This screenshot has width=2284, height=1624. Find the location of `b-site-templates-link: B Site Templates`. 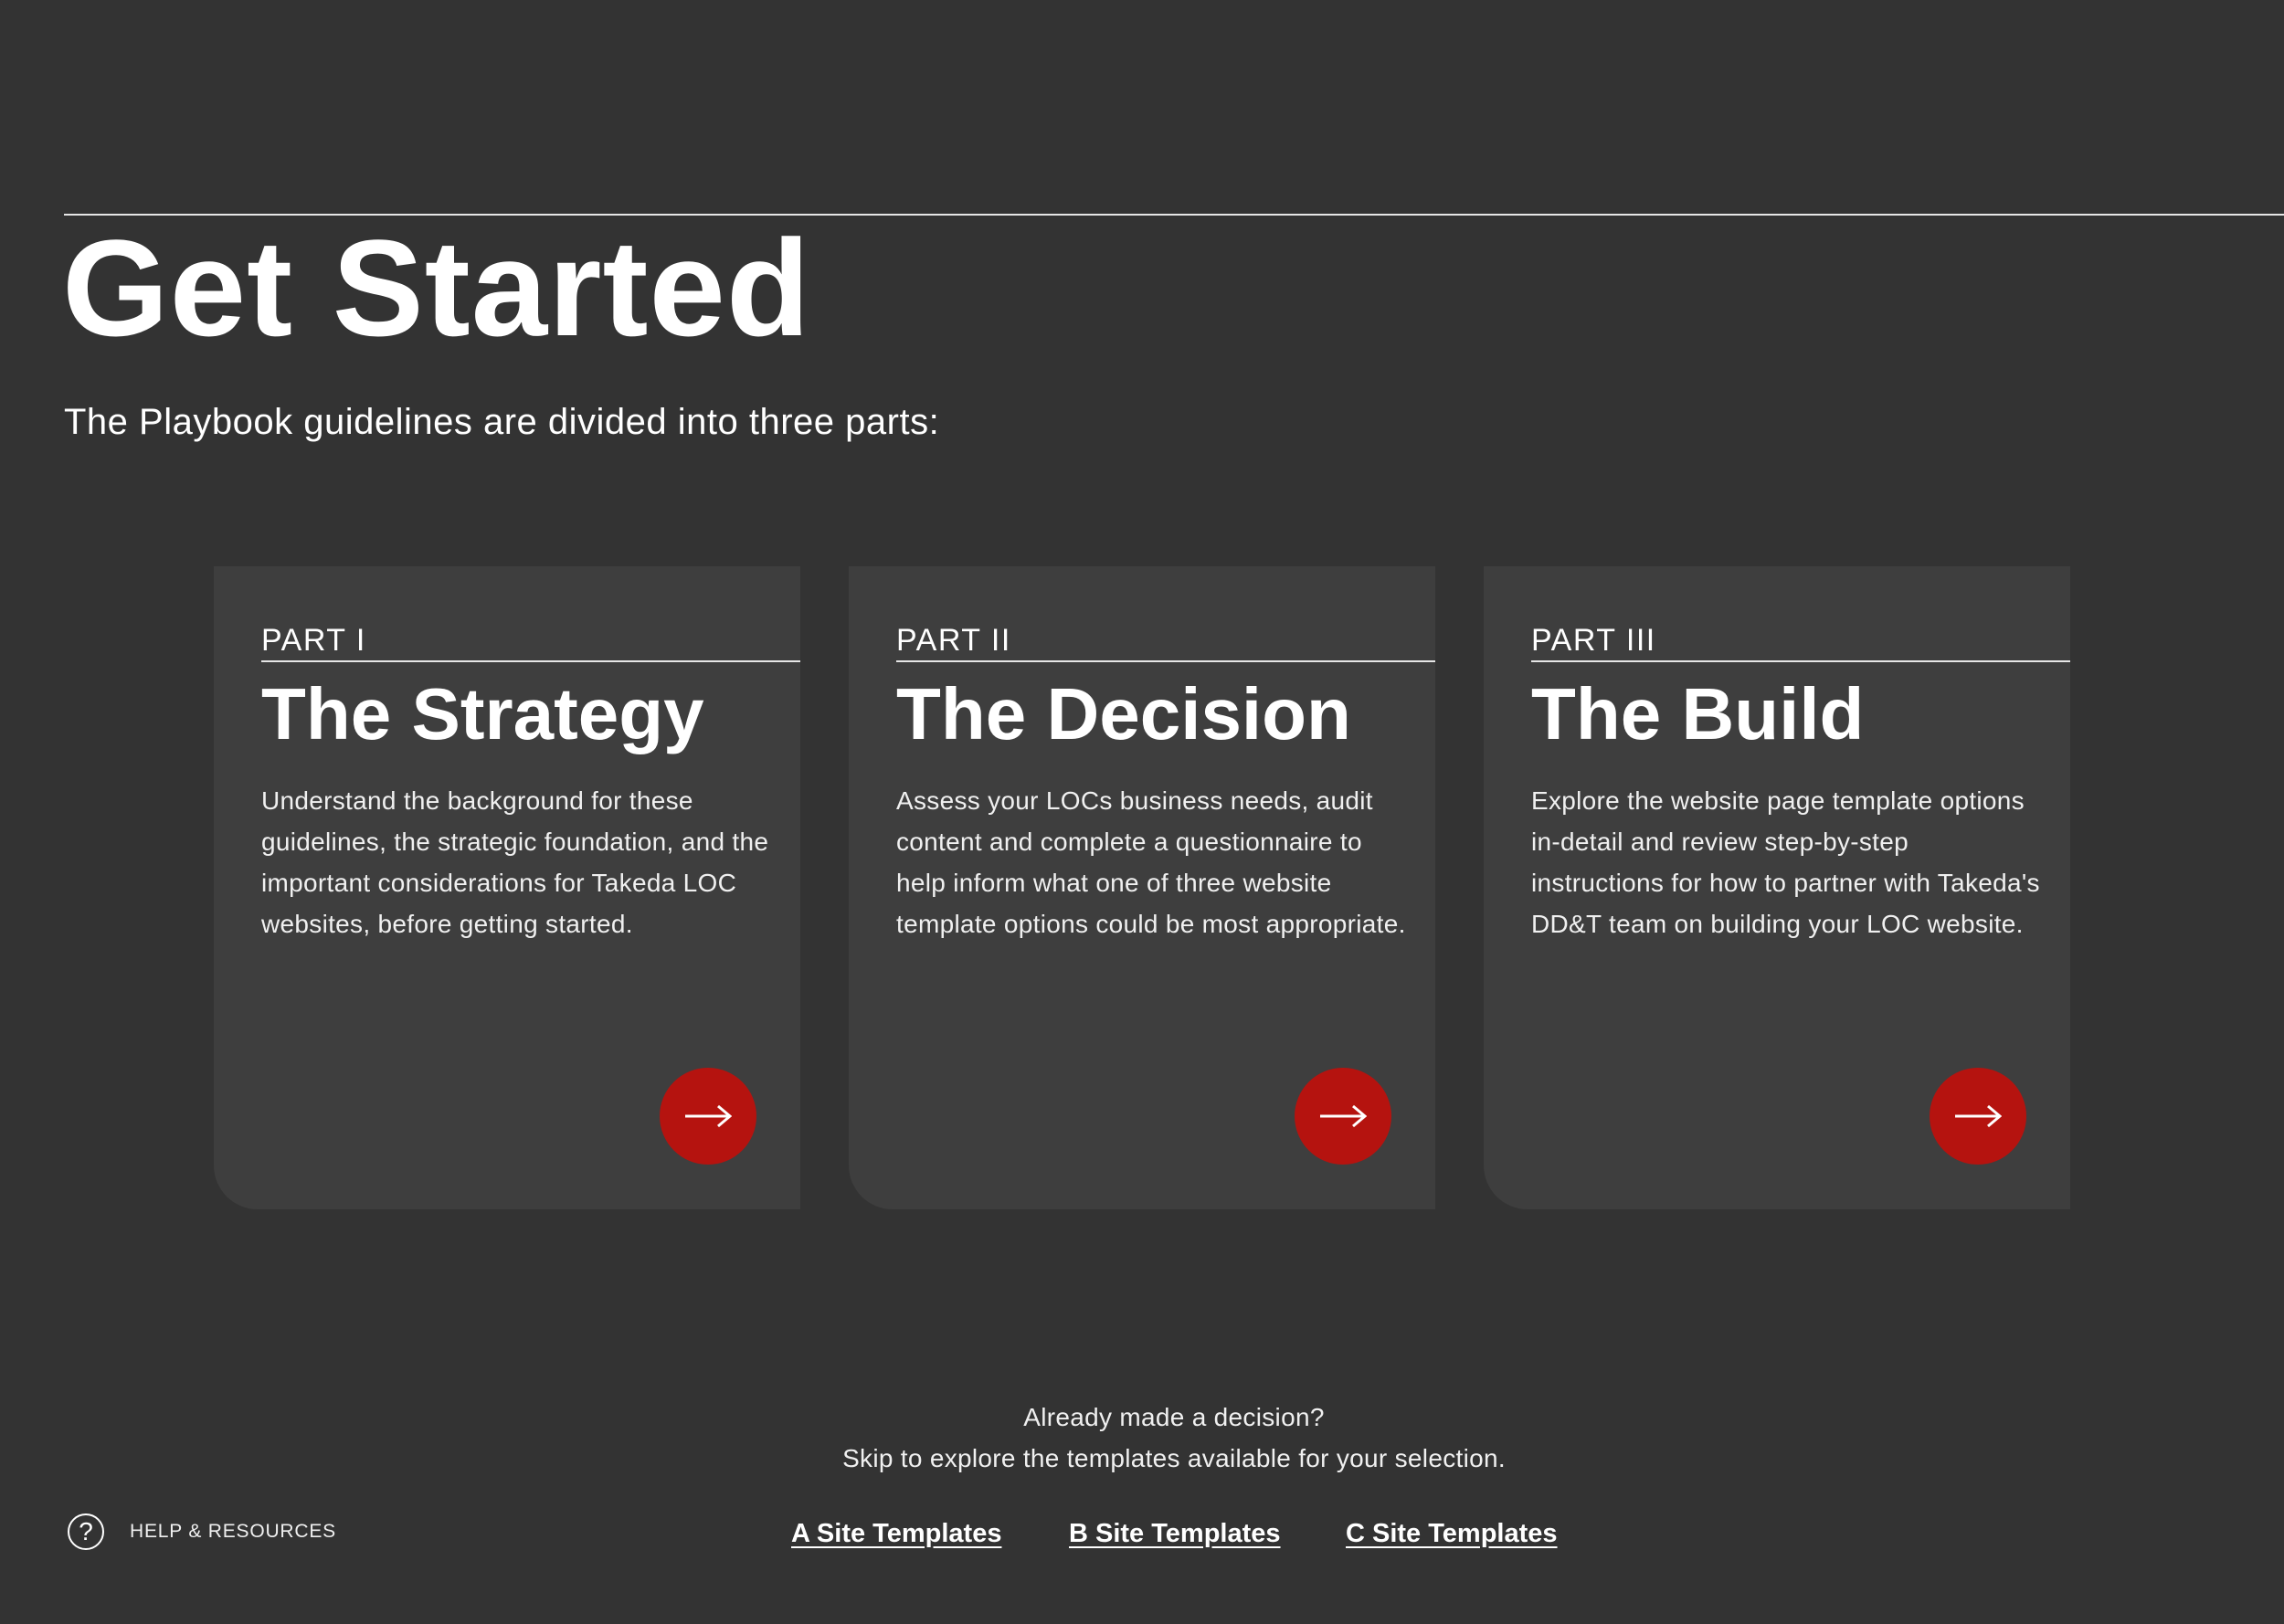

b-site-templates-link: B Site Templates is located at coordinates (1175, 1534).